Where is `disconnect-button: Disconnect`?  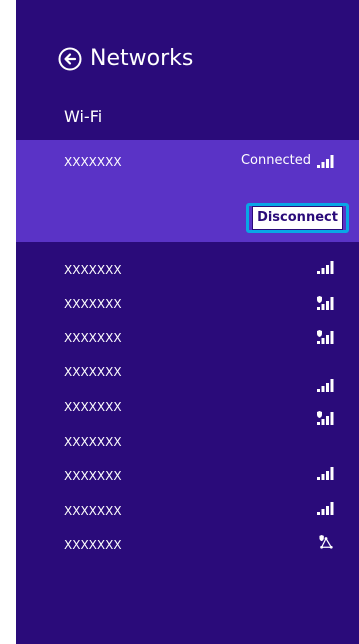
disconnect-button: Disconnect is located at coordinates (297, 218).